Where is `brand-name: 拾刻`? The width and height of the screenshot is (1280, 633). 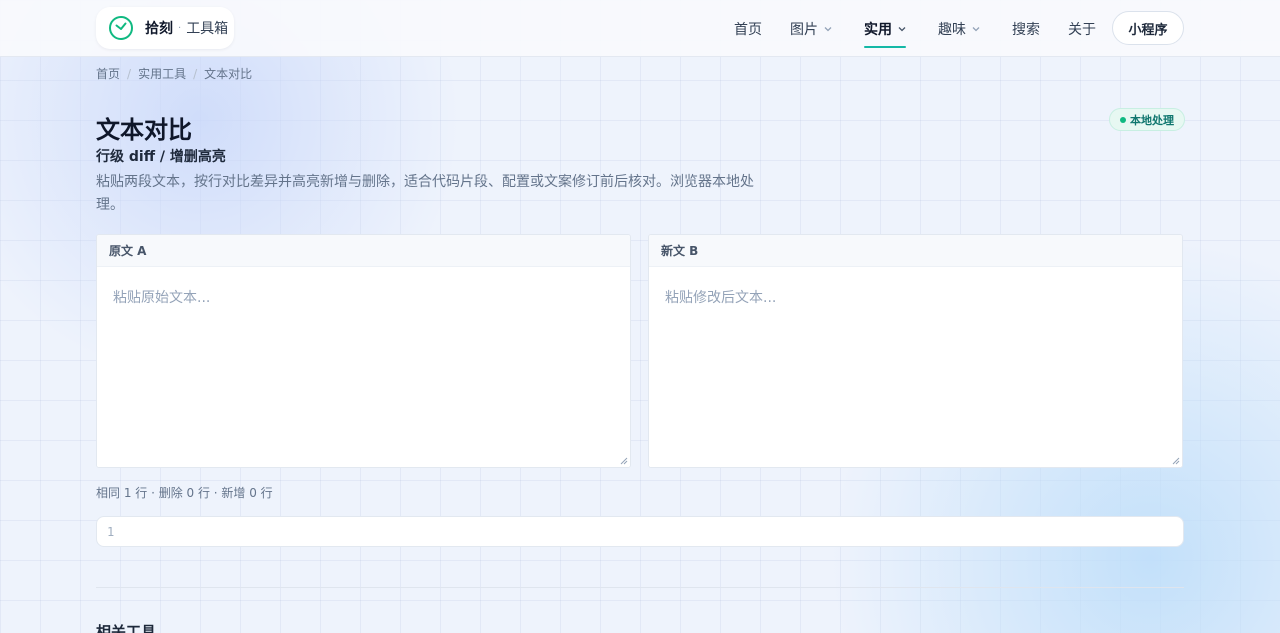 brand-name: 拾刻 is located at coordinates (159, 29).